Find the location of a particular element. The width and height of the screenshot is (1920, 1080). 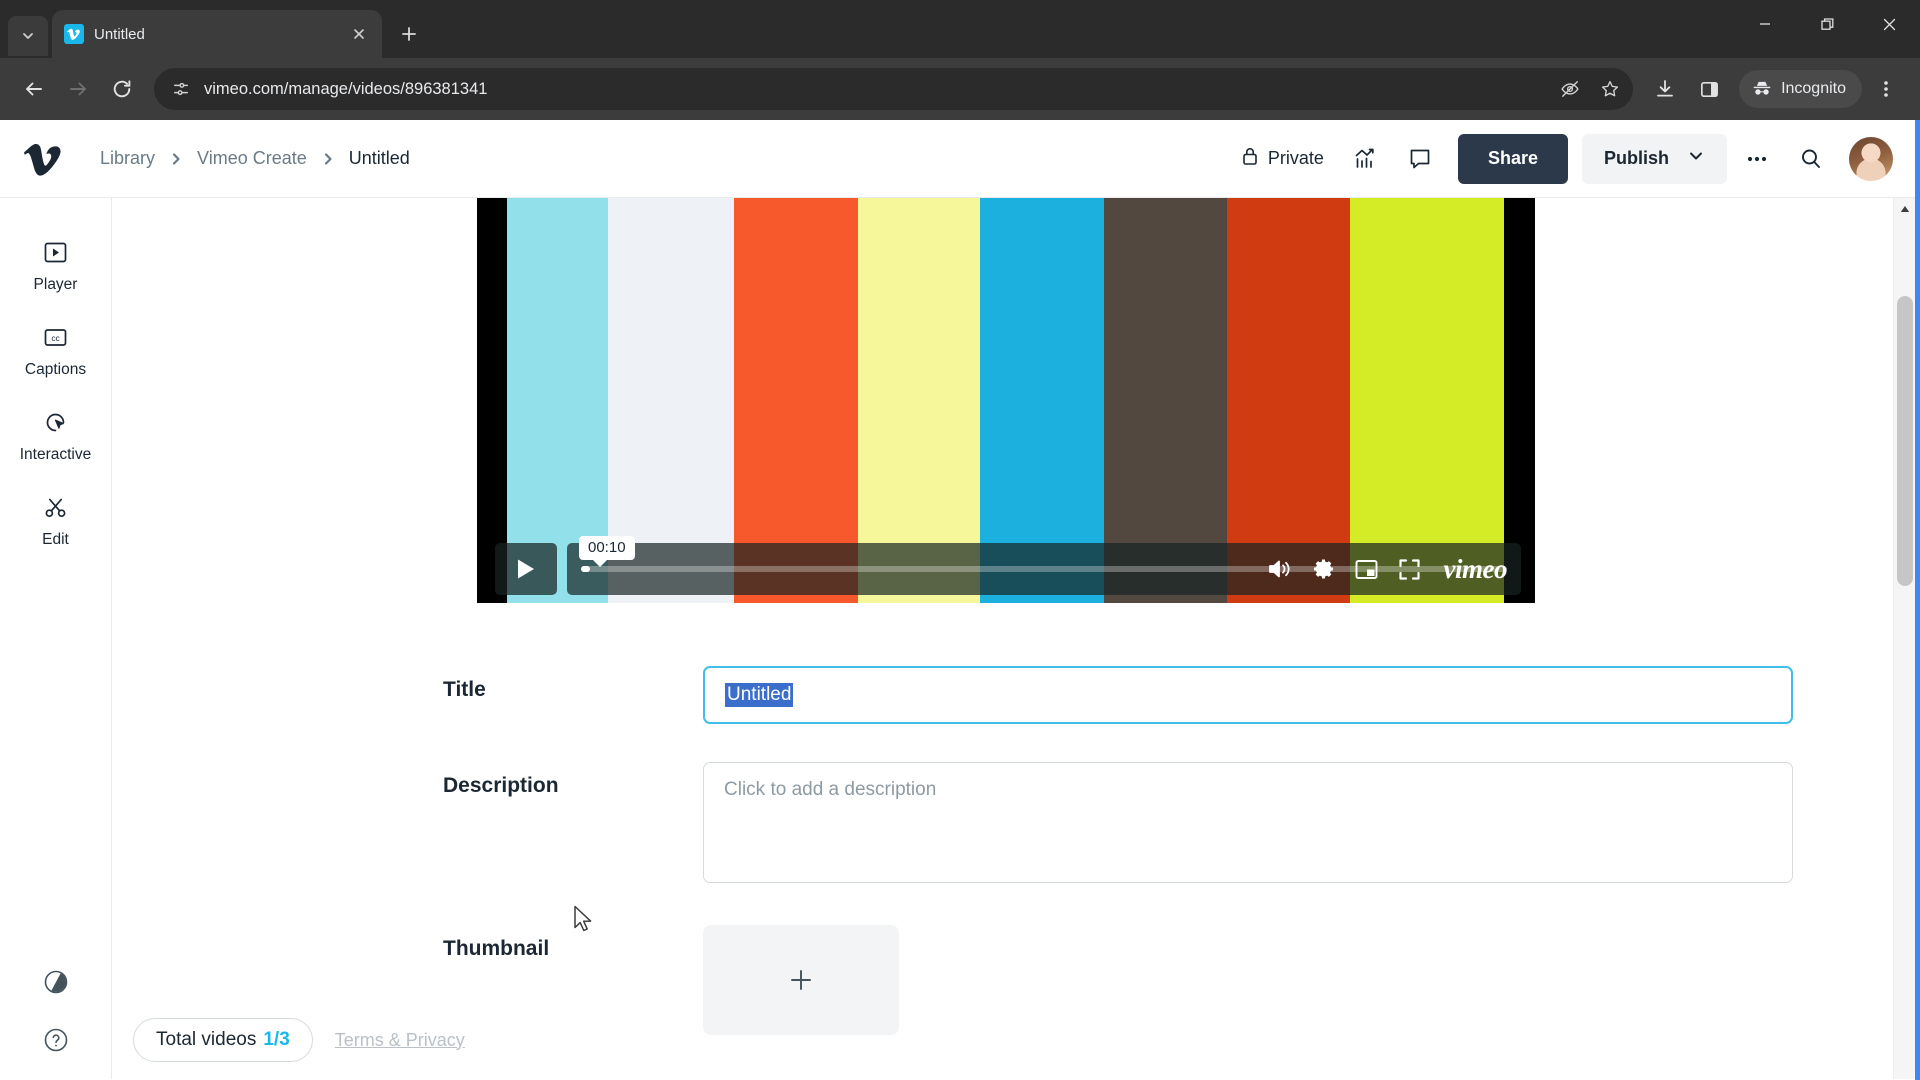

incognito-indicator: Incognito is located at coordinates (1800, 89).